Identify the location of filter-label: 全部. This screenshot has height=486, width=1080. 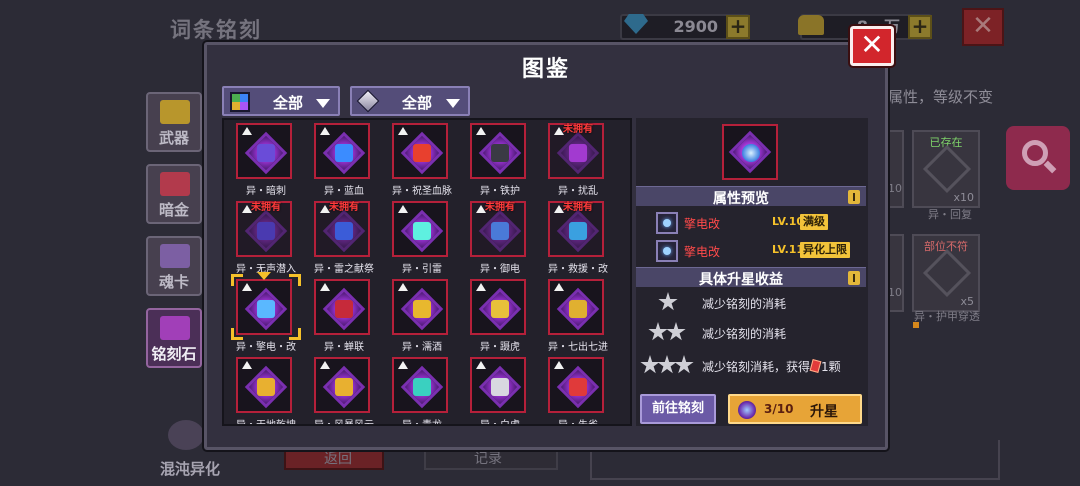
(416, 103).